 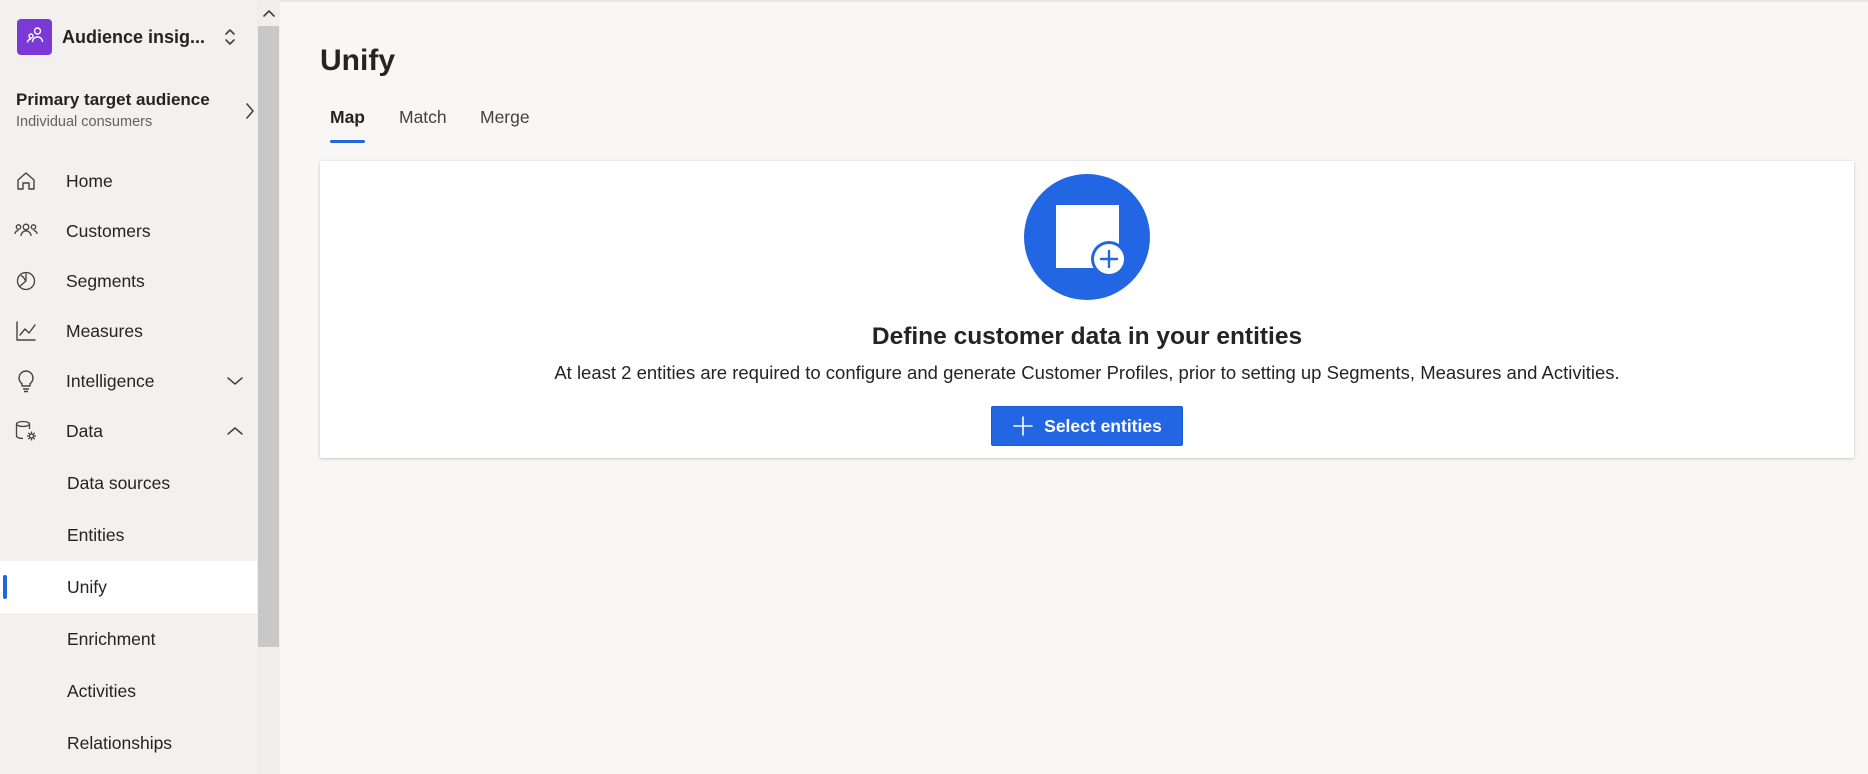 I want to click on nav-label: Data sources, so click(x=119, y=482).